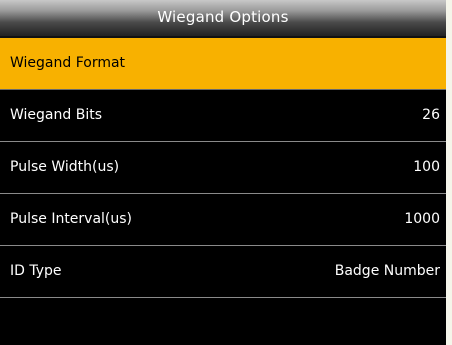  Describe the element at coordinates (422, 219) in the screenshot. I see `menu-item-value: 1000` at that location.